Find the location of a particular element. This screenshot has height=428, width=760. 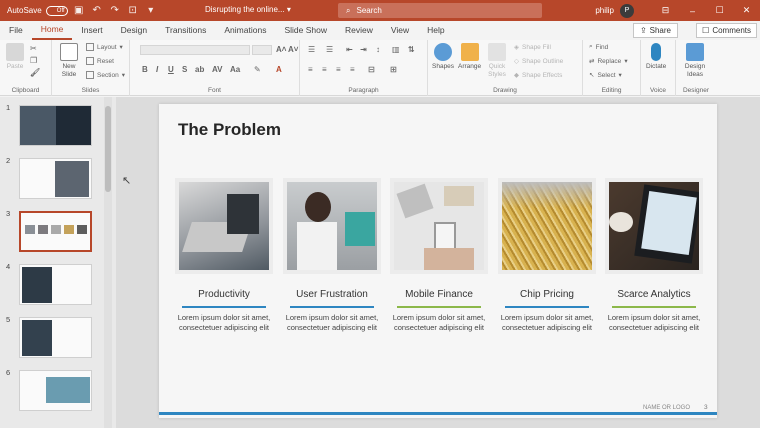

columns-icon: ▥ is located at coordinates (396, 49).